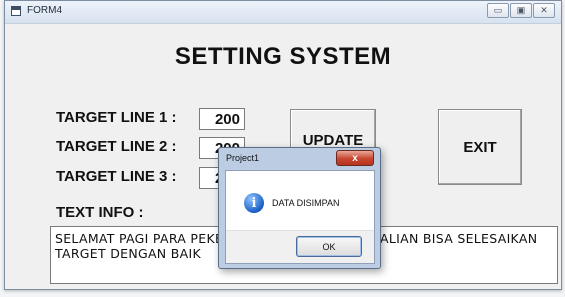  I want to click on text-info-label: TEXT INFO :, so click(100, 212).